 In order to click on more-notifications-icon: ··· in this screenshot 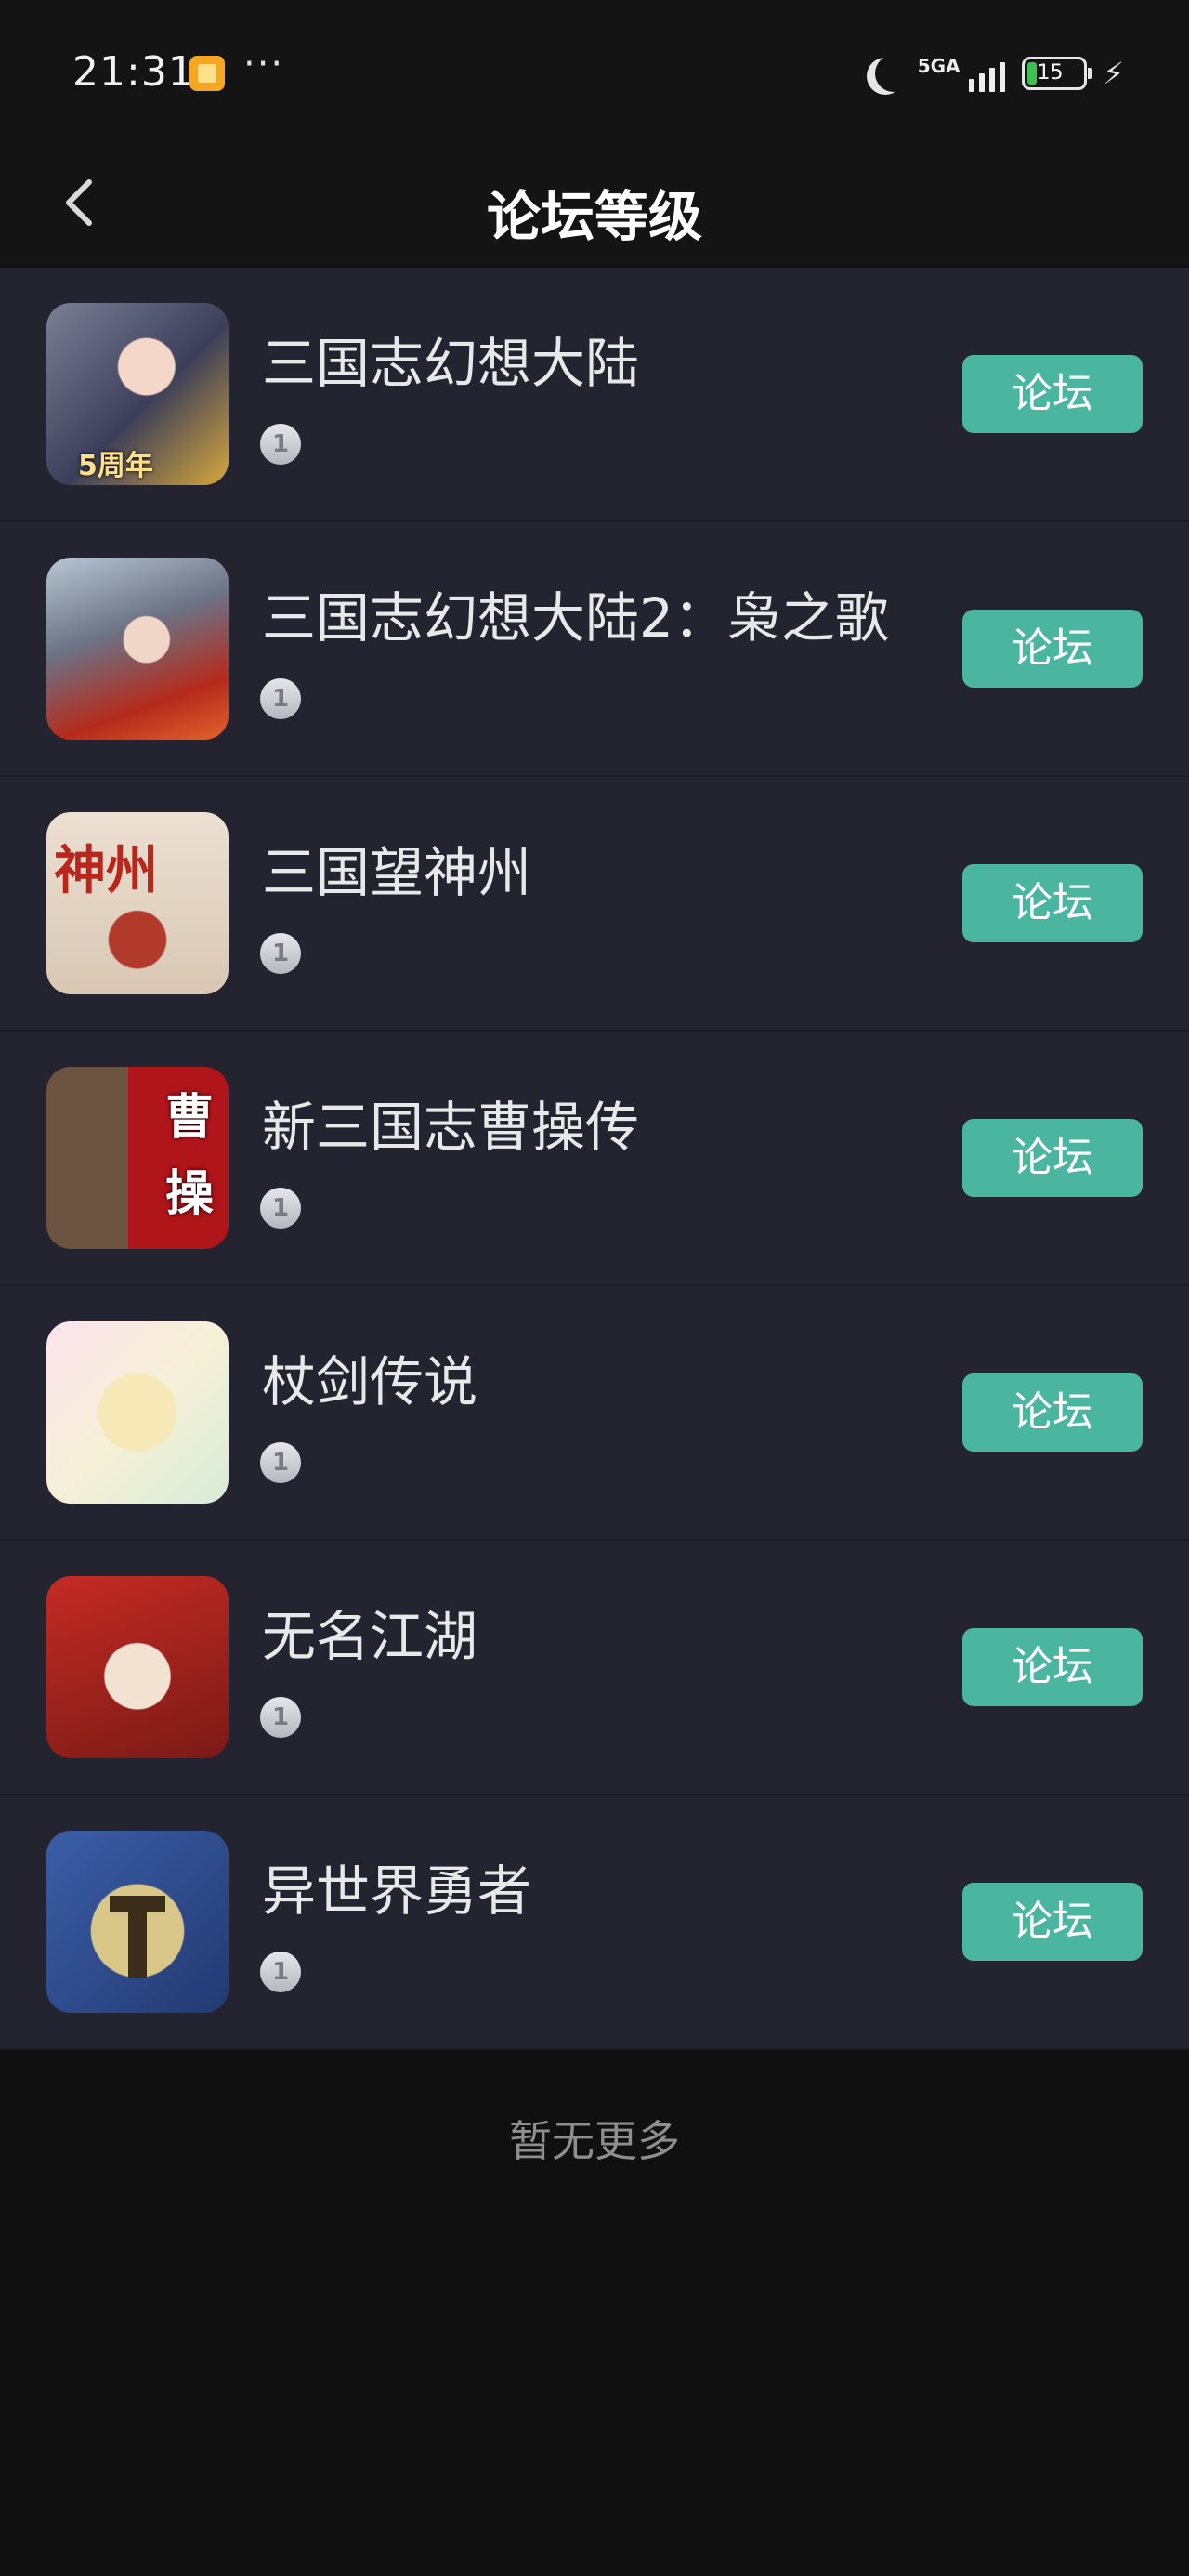, I will do `click(264, 64)`.